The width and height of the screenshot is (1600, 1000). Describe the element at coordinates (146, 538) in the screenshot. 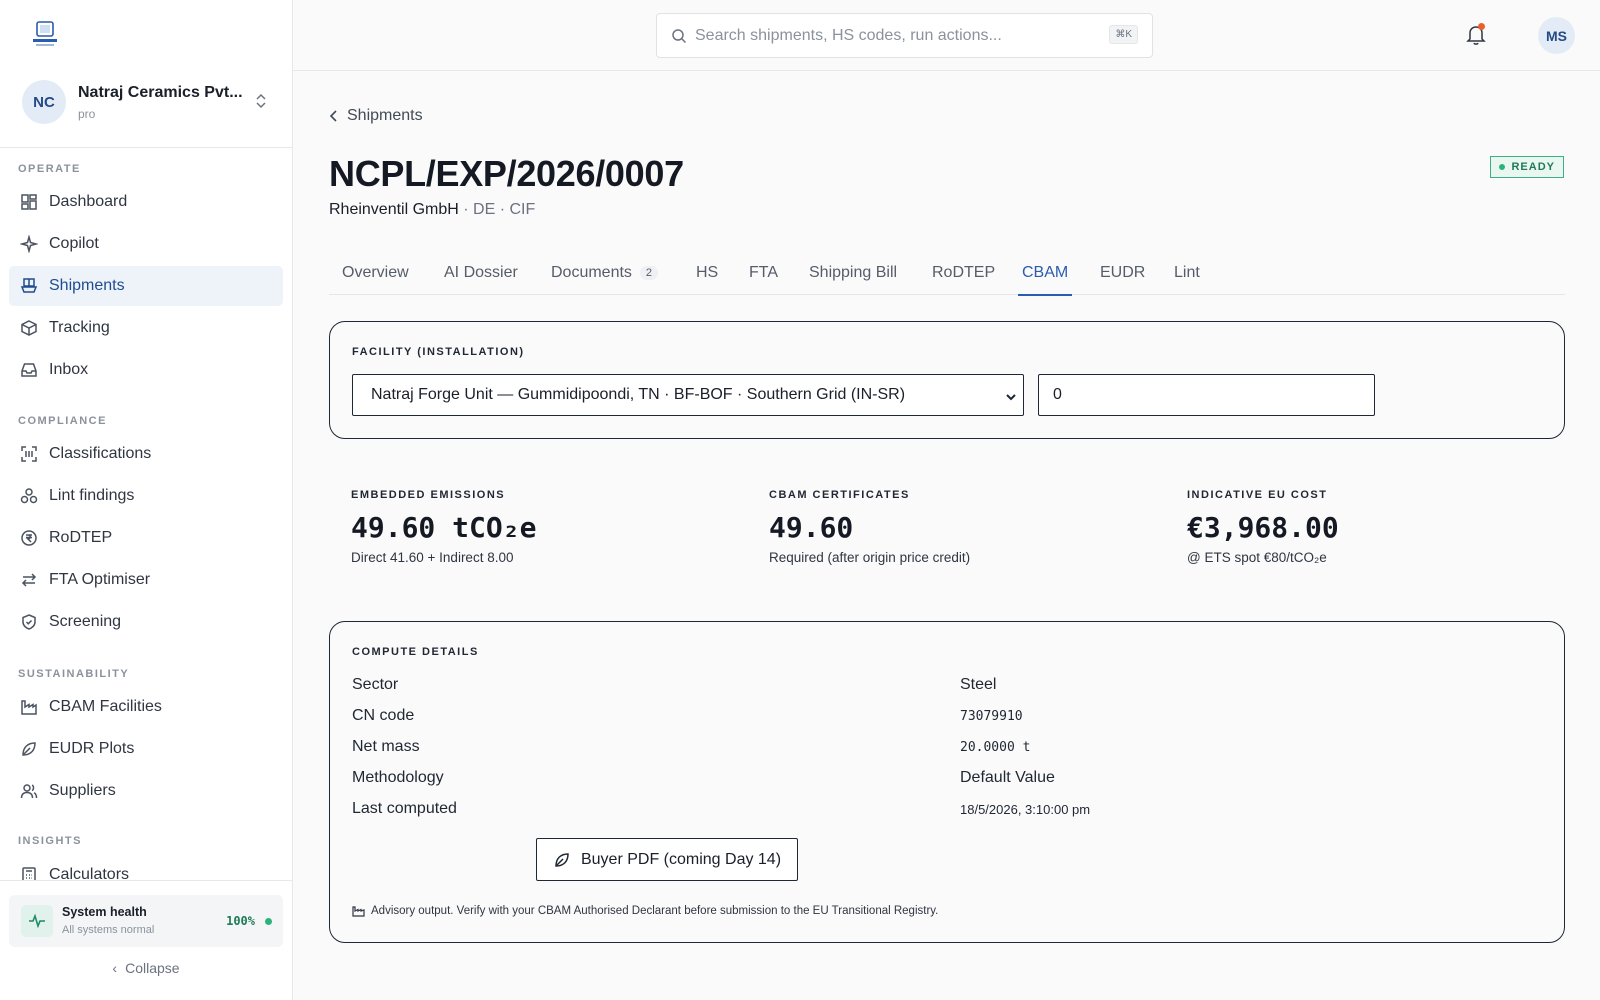

I see `sidebar-item-rodtep: RoDTEP` at that location.